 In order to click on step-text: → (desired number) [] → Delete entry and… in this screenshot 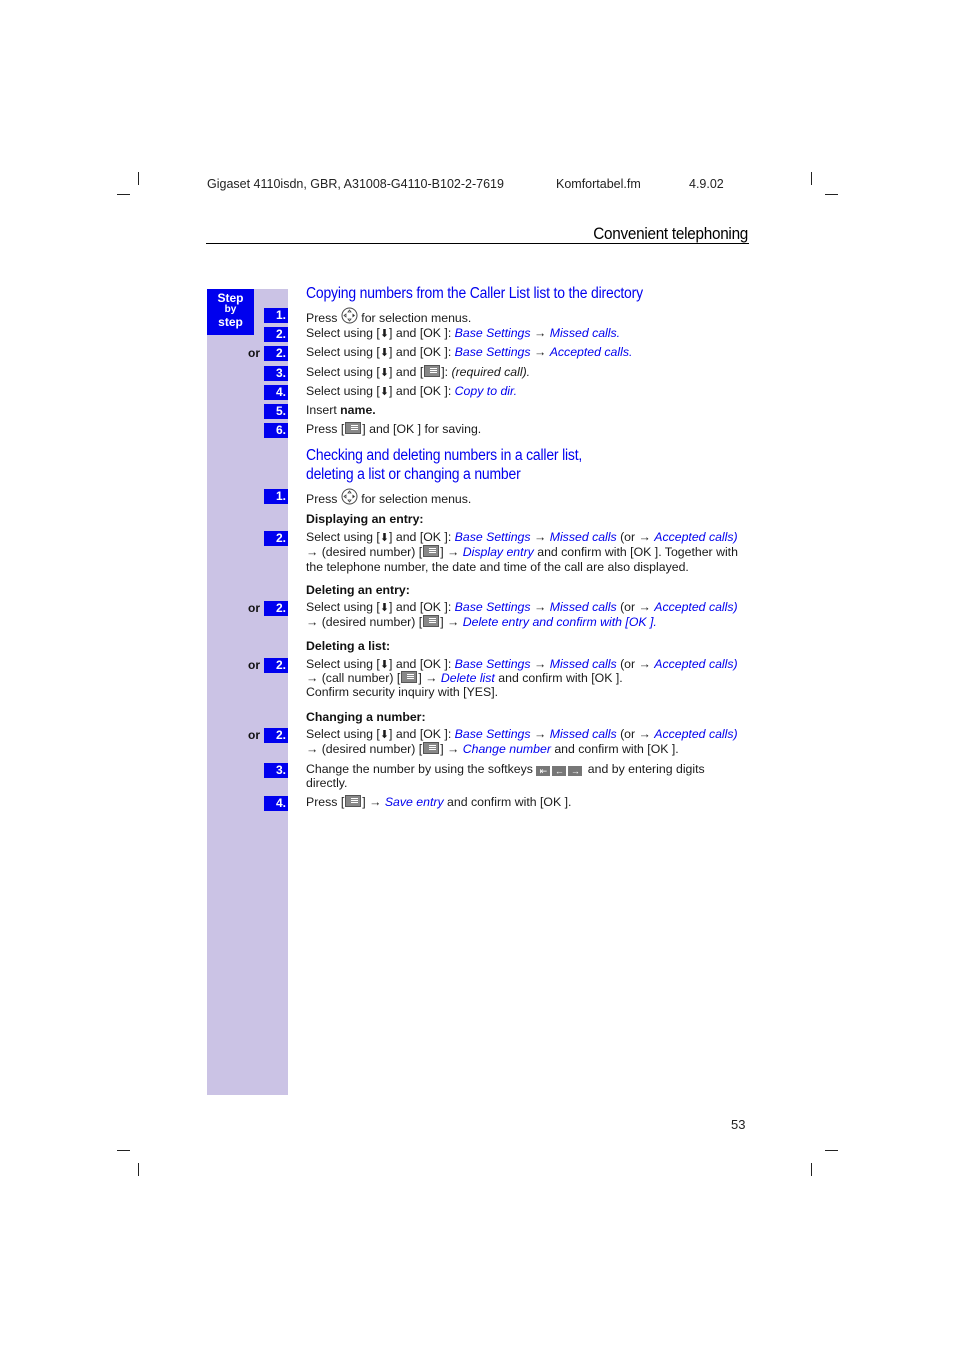, I will do `click(481, 622)`.